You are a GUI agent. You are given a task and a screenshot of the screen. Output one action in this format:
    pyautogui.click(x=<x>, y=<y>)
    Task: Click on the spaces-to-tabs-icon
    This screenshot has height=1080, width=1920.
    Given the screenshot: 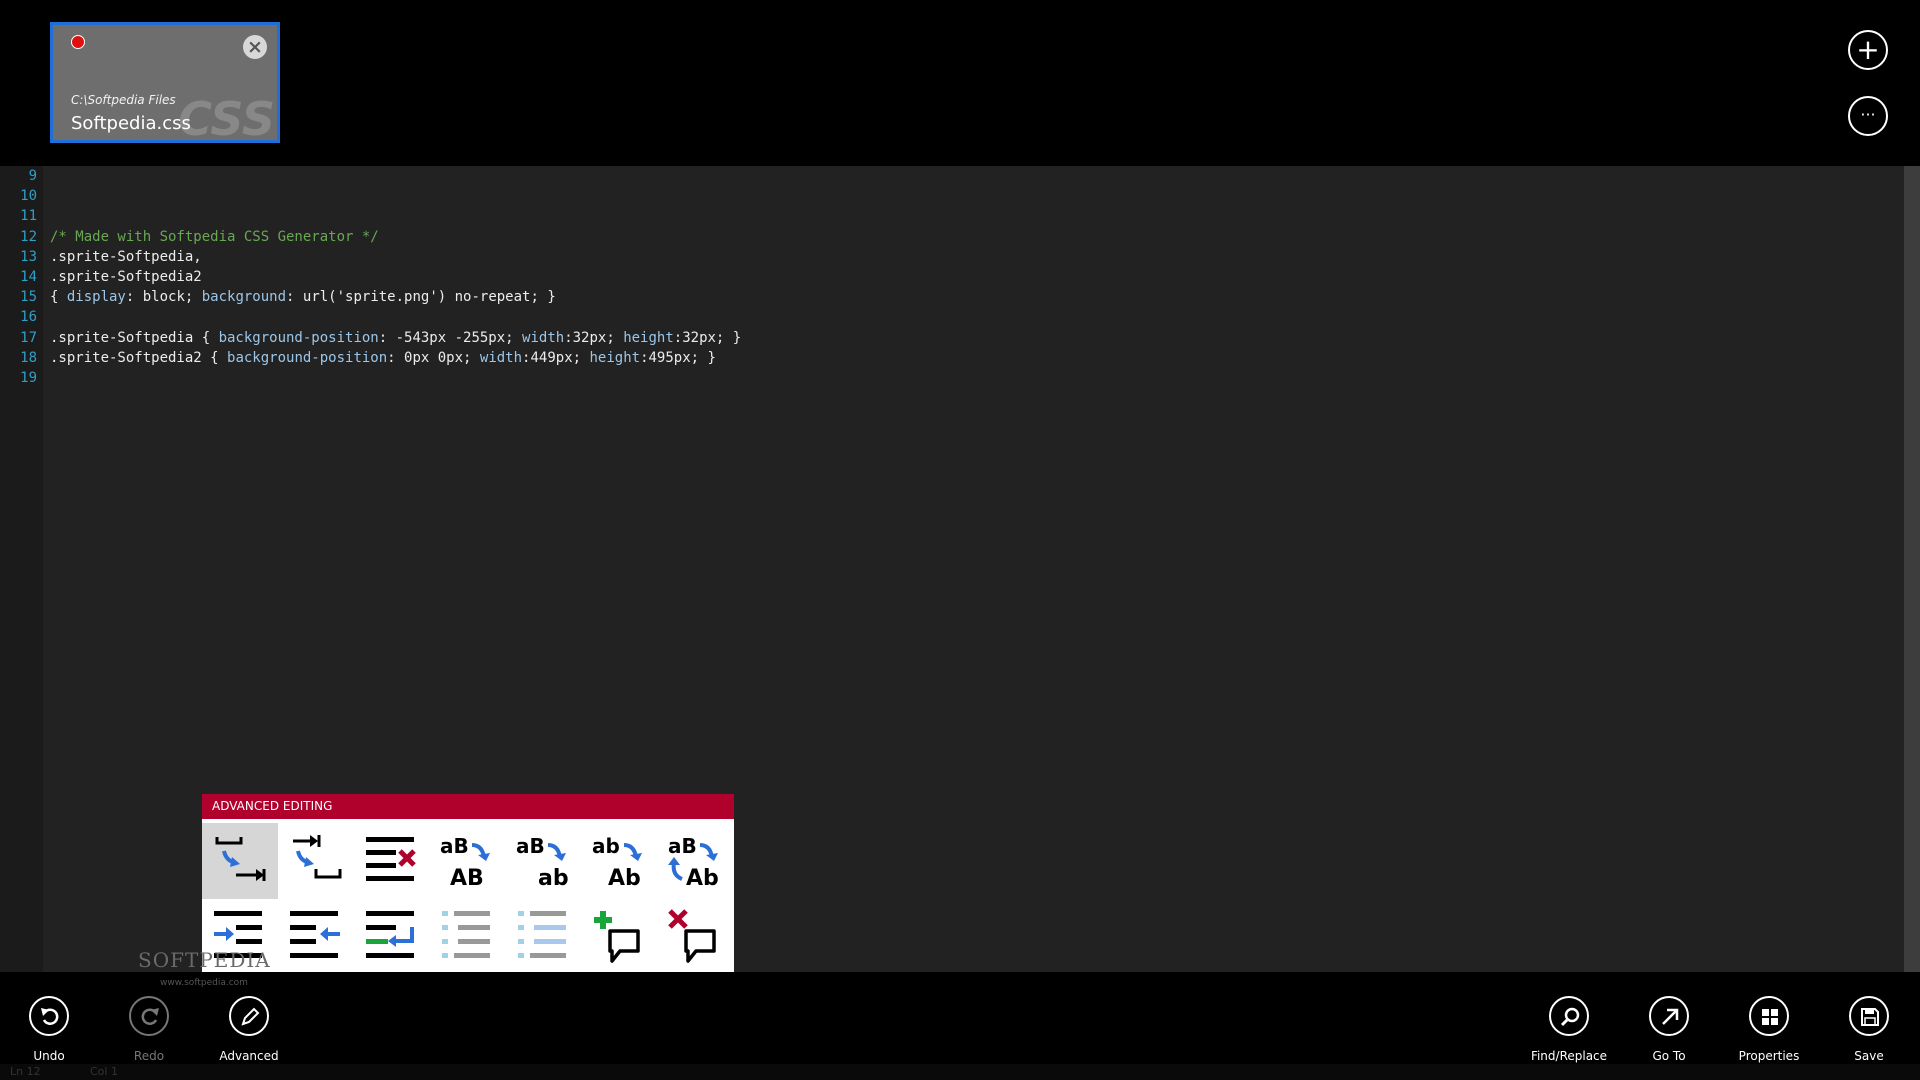 What is the action you would take?
    pyautogui.click(x=240, y=859)
    